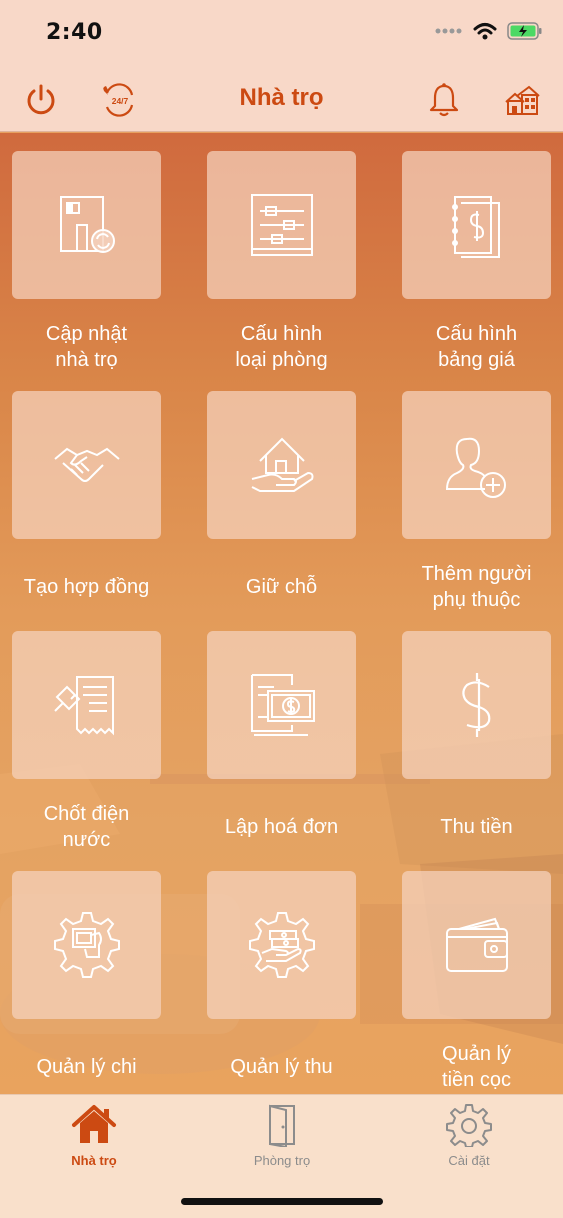 The image size is (563, 1218). I want to click on menu-tile-price-table: Cấu hình bảng giá, so click(476, 261).